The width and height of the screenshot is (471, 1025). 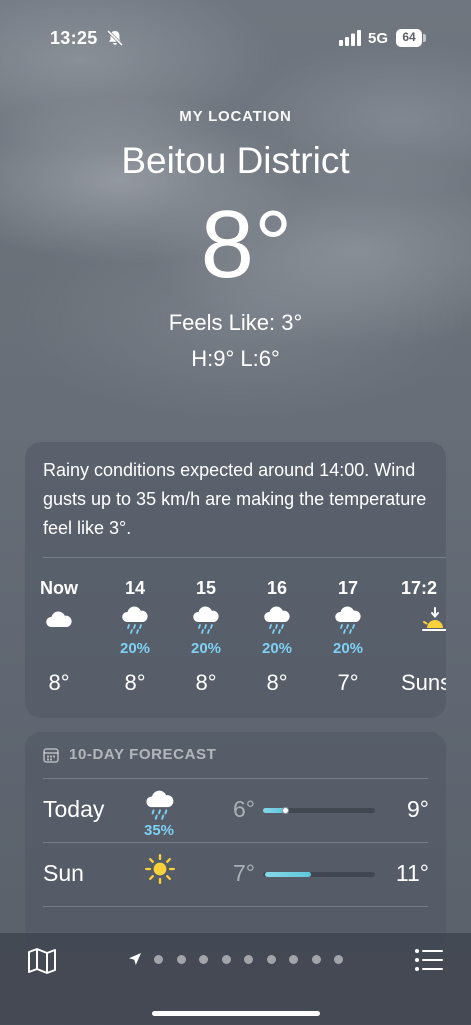 What do you see at coordinates (235, 160) in the screenshot?
I see `city-name: Beitou District` at bounding box center [235, 160].